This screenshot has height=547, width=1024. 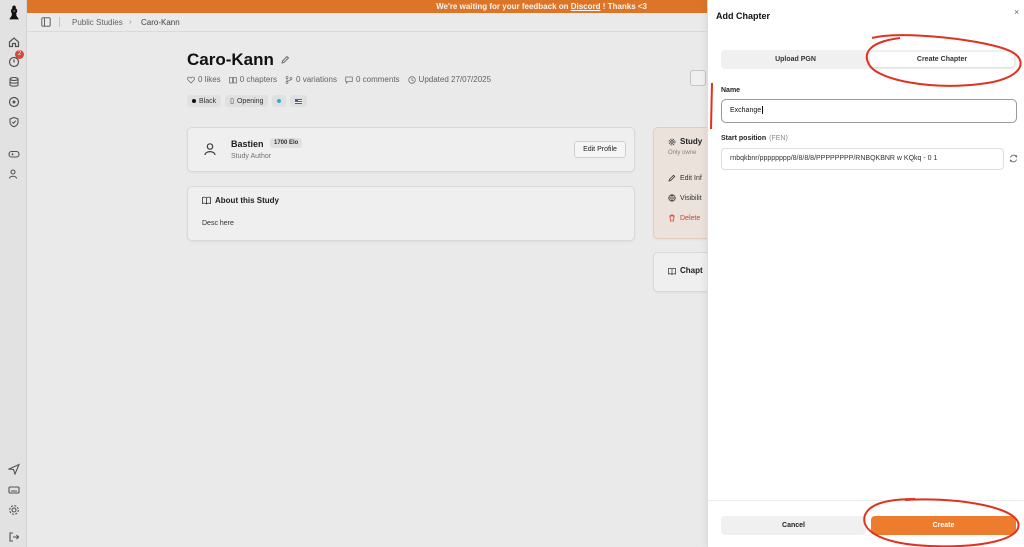 What do you see at coordinates (690, 218) in the screenshot?
I see `delete-label: Delete` at bounding box center [690, 218].